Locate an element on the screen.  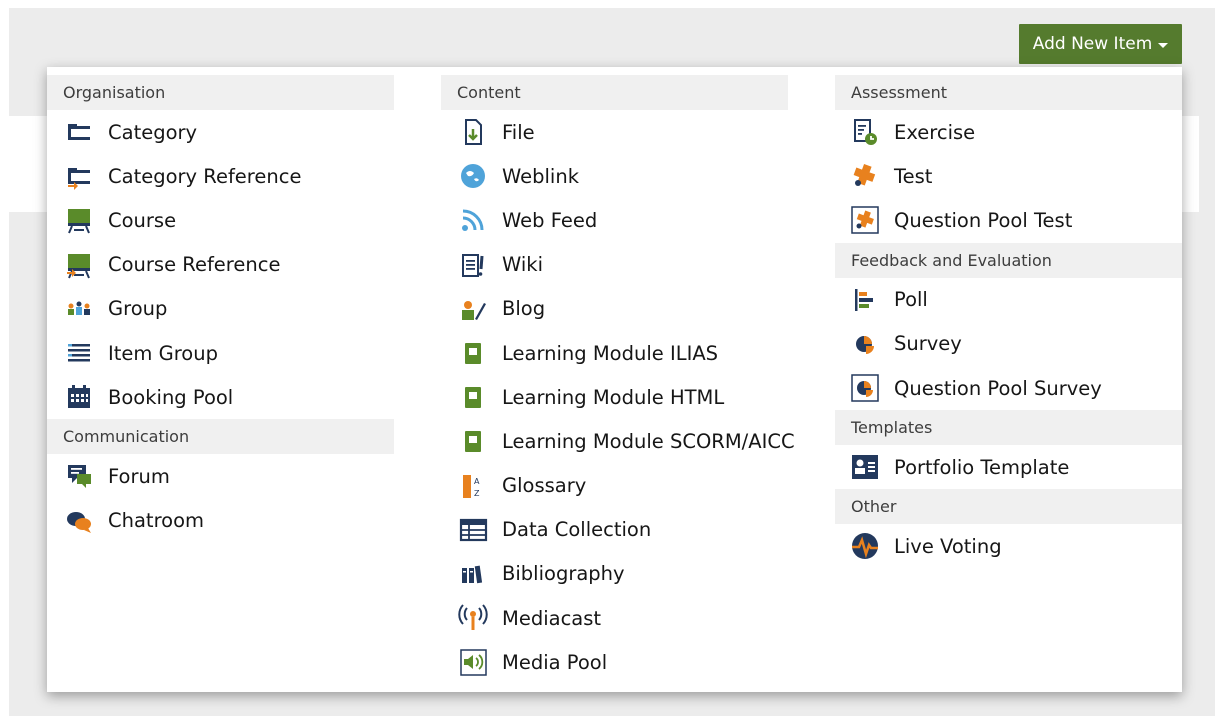
caret-down-icon is located at coordinates (1163, 45).